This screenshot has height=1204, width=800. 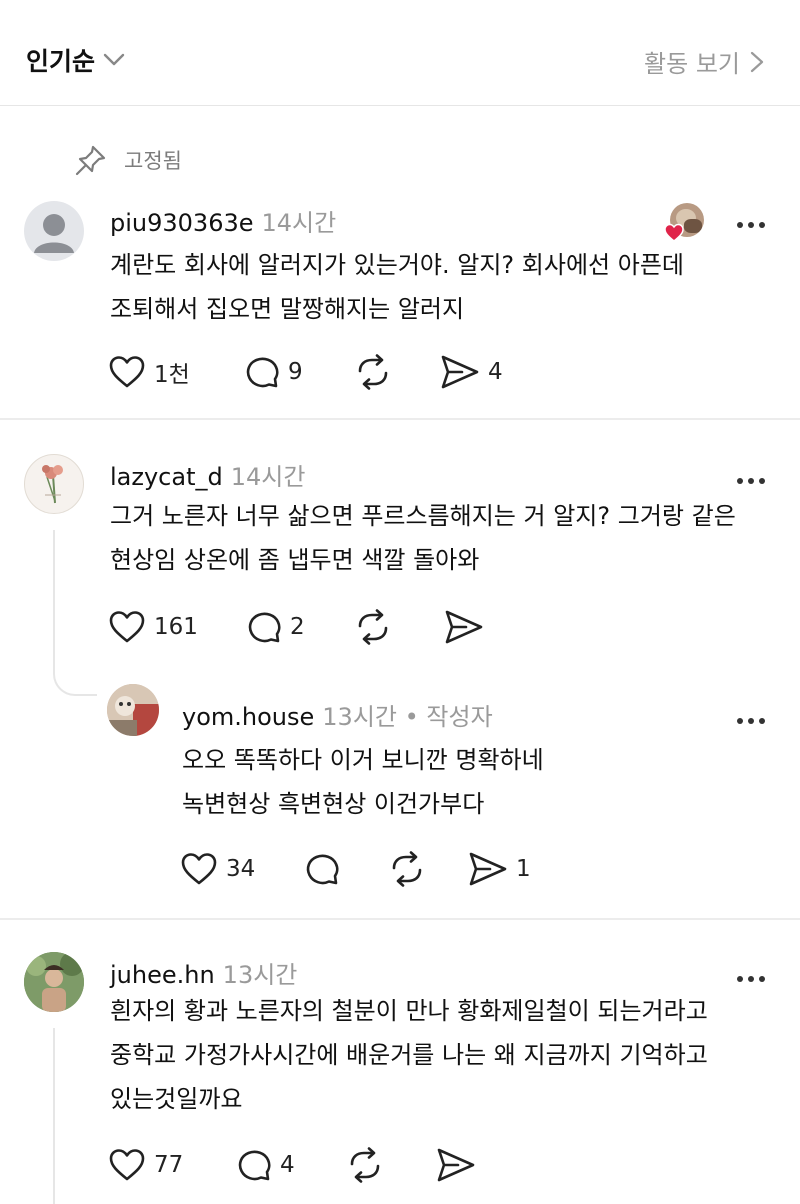 What do you see at coordinates (114, 59) in the screenshot?
I see `chevron-down-icon` at bounding box center [114, 59].